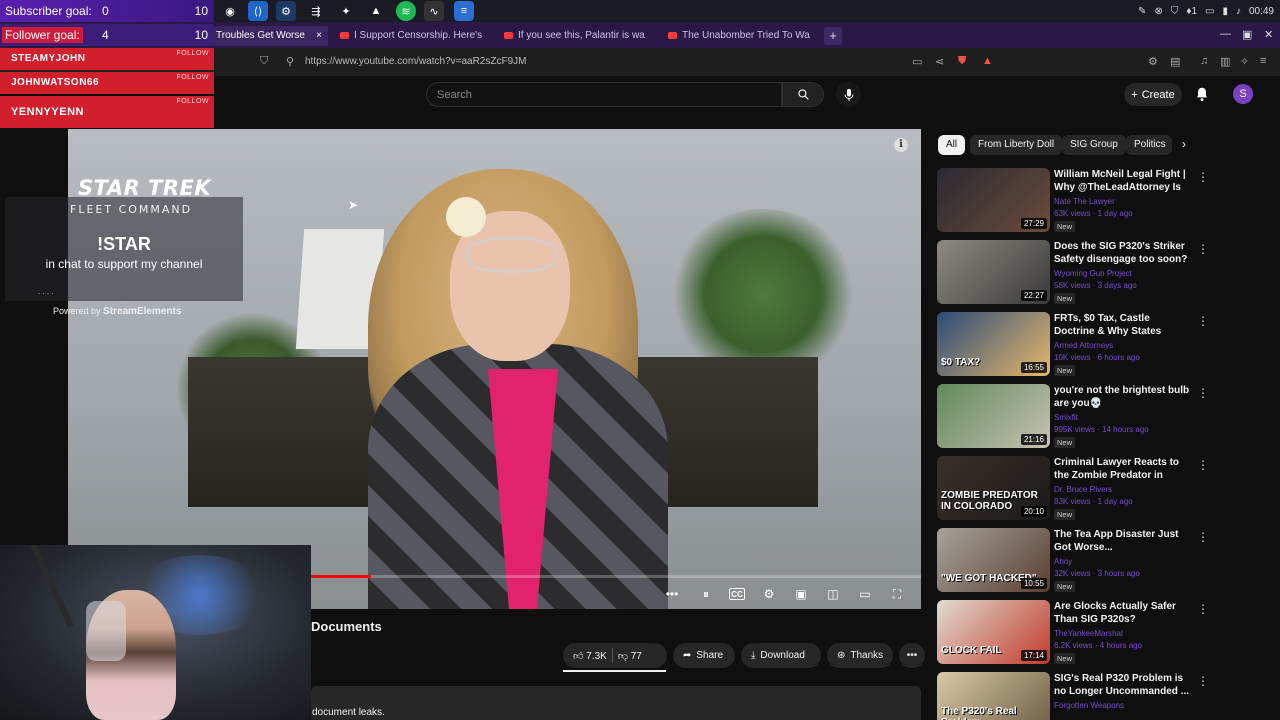 This screenshot has width=1280, height=720. Describe the element at coordinates (1244, 61) in the screenshot. I see `puzzle-icon: ✧` at that location.